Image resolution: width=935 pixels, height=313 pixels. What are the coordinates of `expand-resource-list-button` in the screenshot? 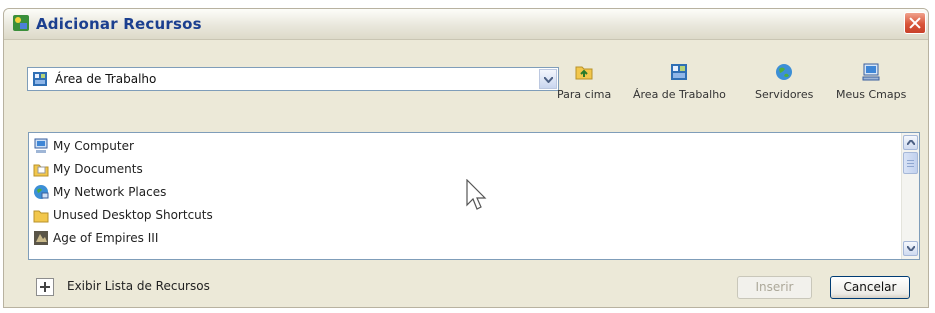 It's located at (45, 287).